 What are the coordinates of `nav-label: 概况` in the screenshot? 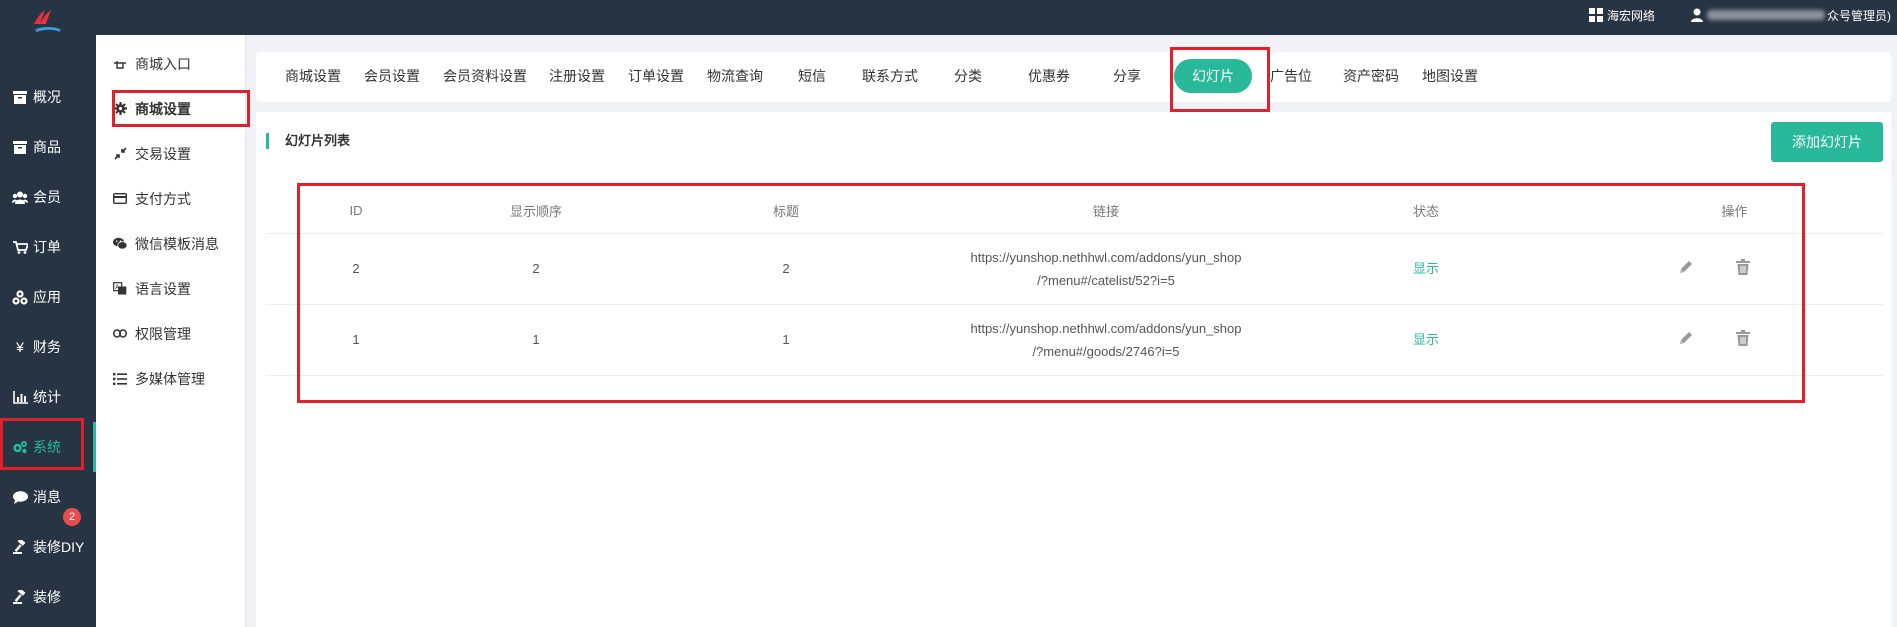 It's located at (47, 97).